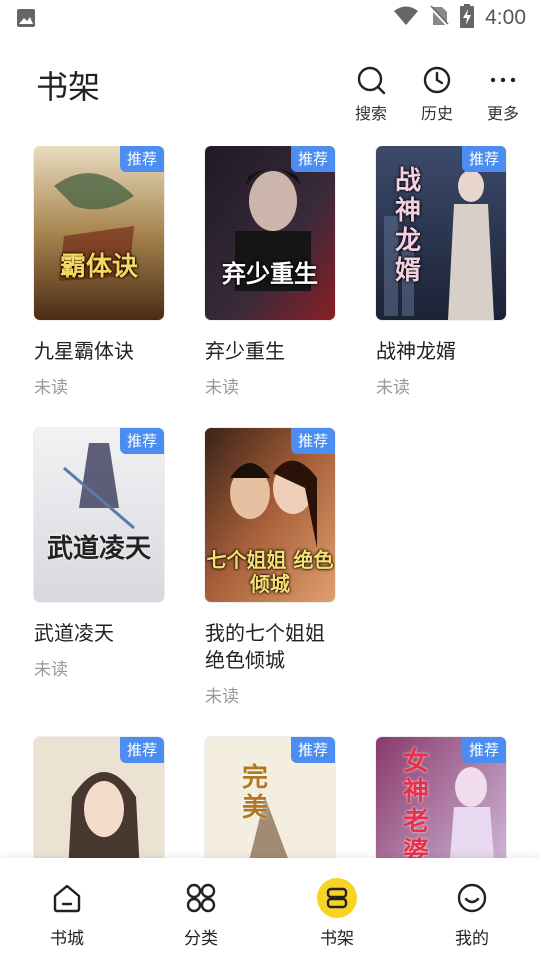 This screenshot has height=960, width=540. I want to click on cover-title: 七个姐姐 绝色倾城, so click(270, 572).